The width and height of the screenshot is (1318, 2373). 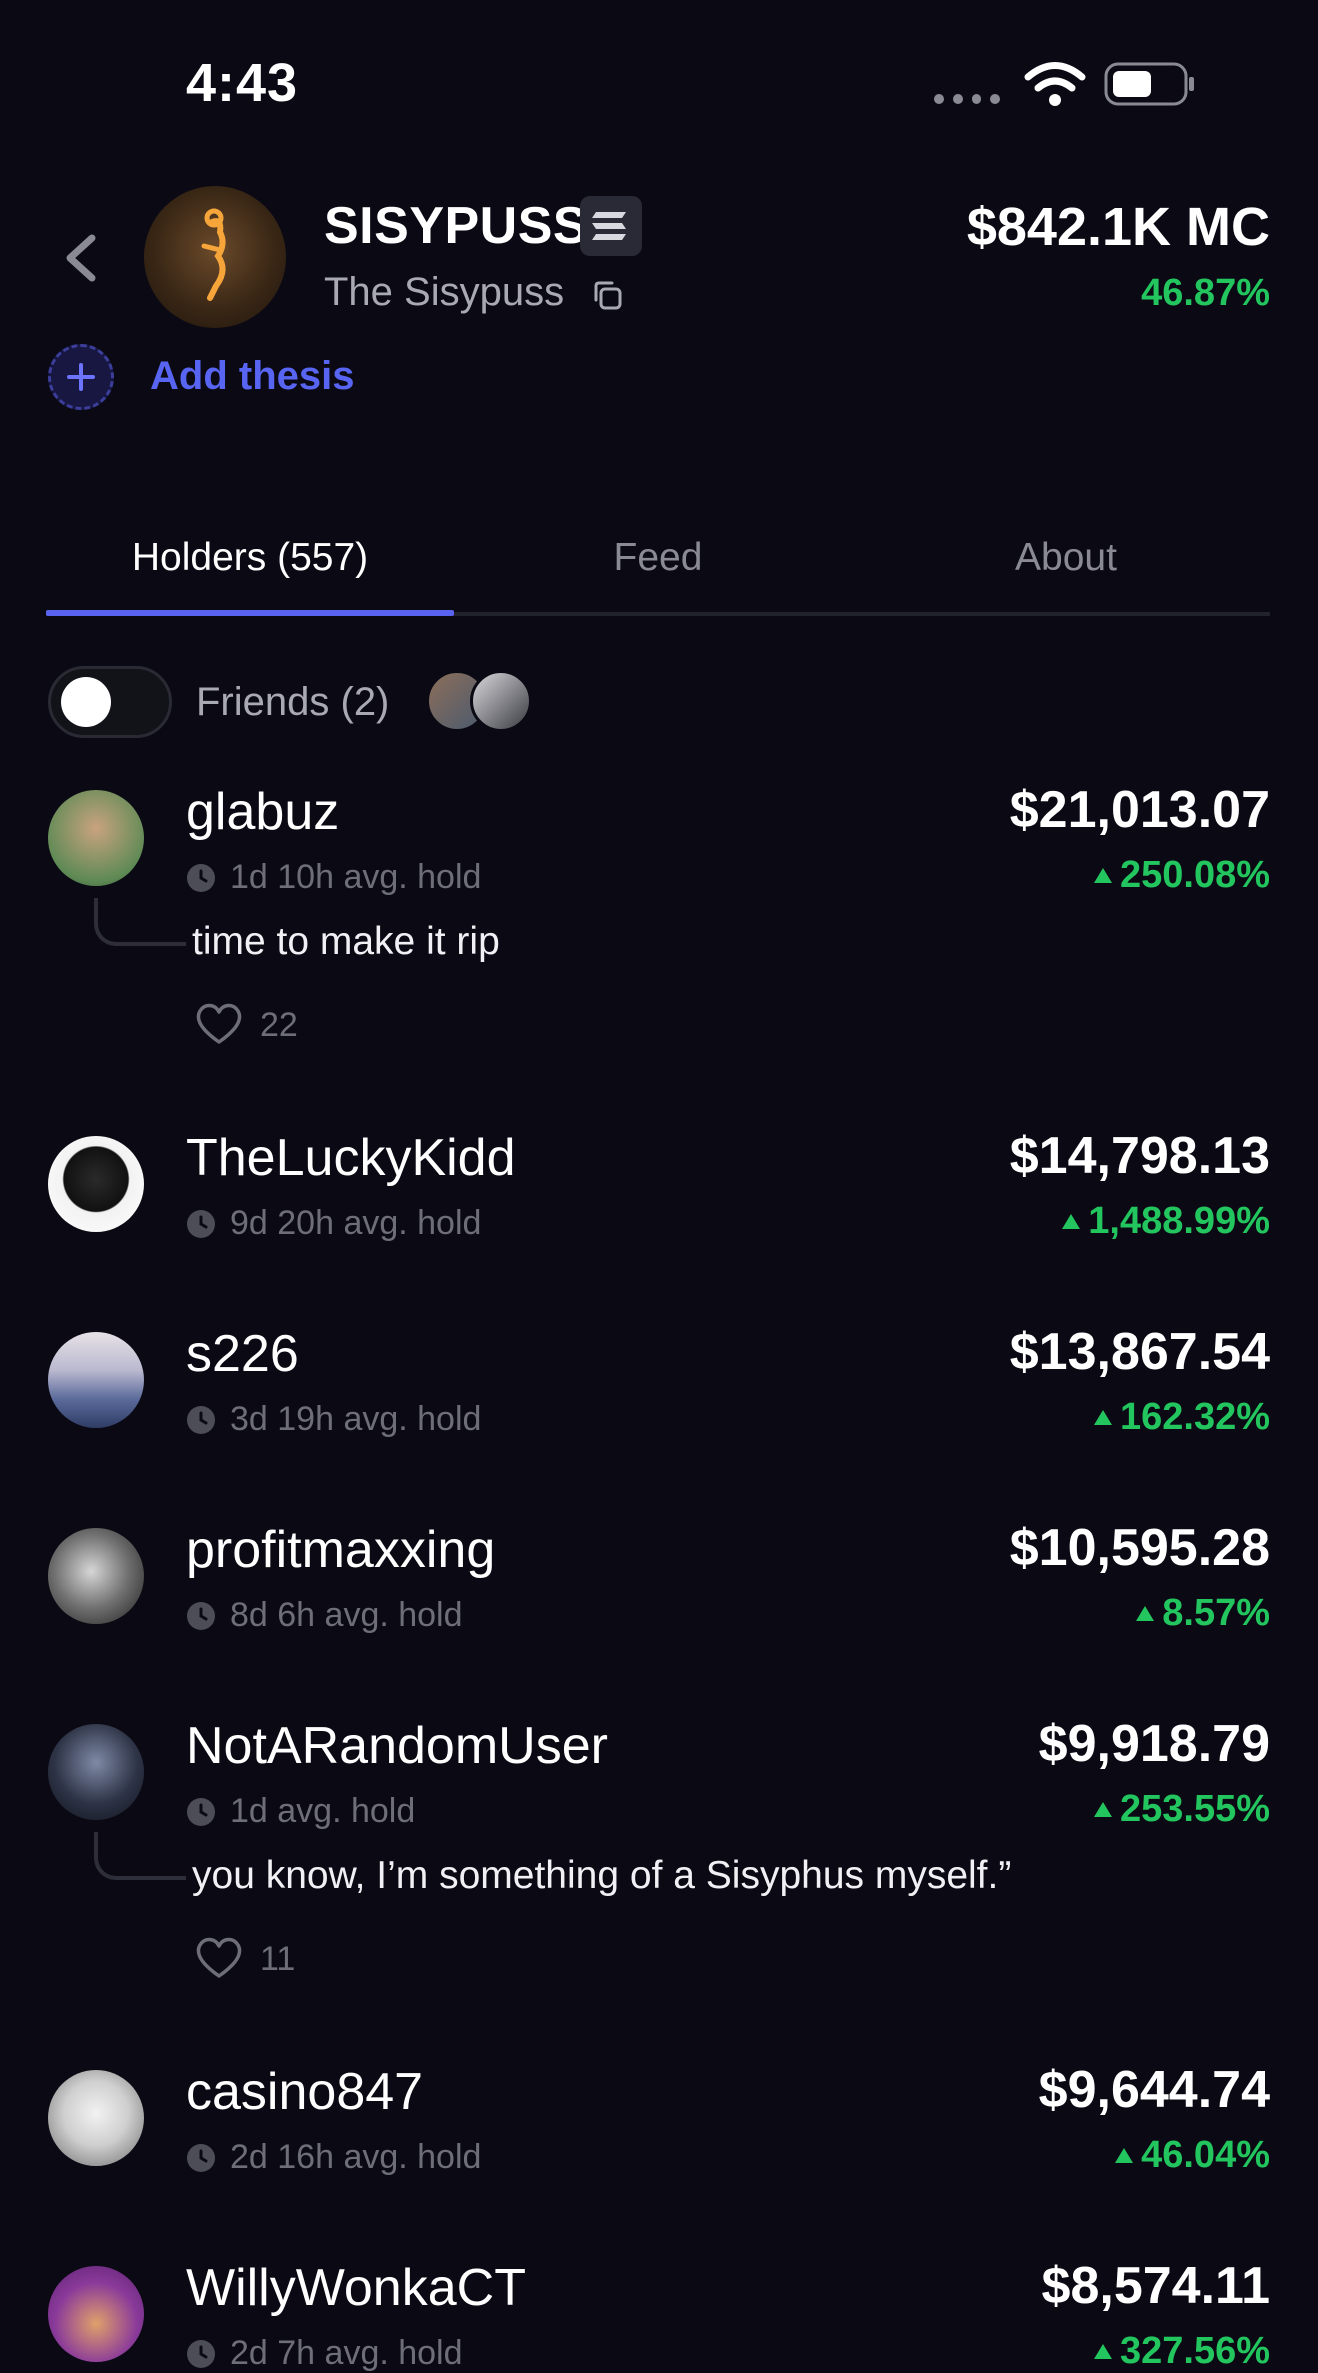 What do you see at coordinates (213, 254) in the screenshot?
I see `token-logo-figure-icon` at bounding box center [213, 254].